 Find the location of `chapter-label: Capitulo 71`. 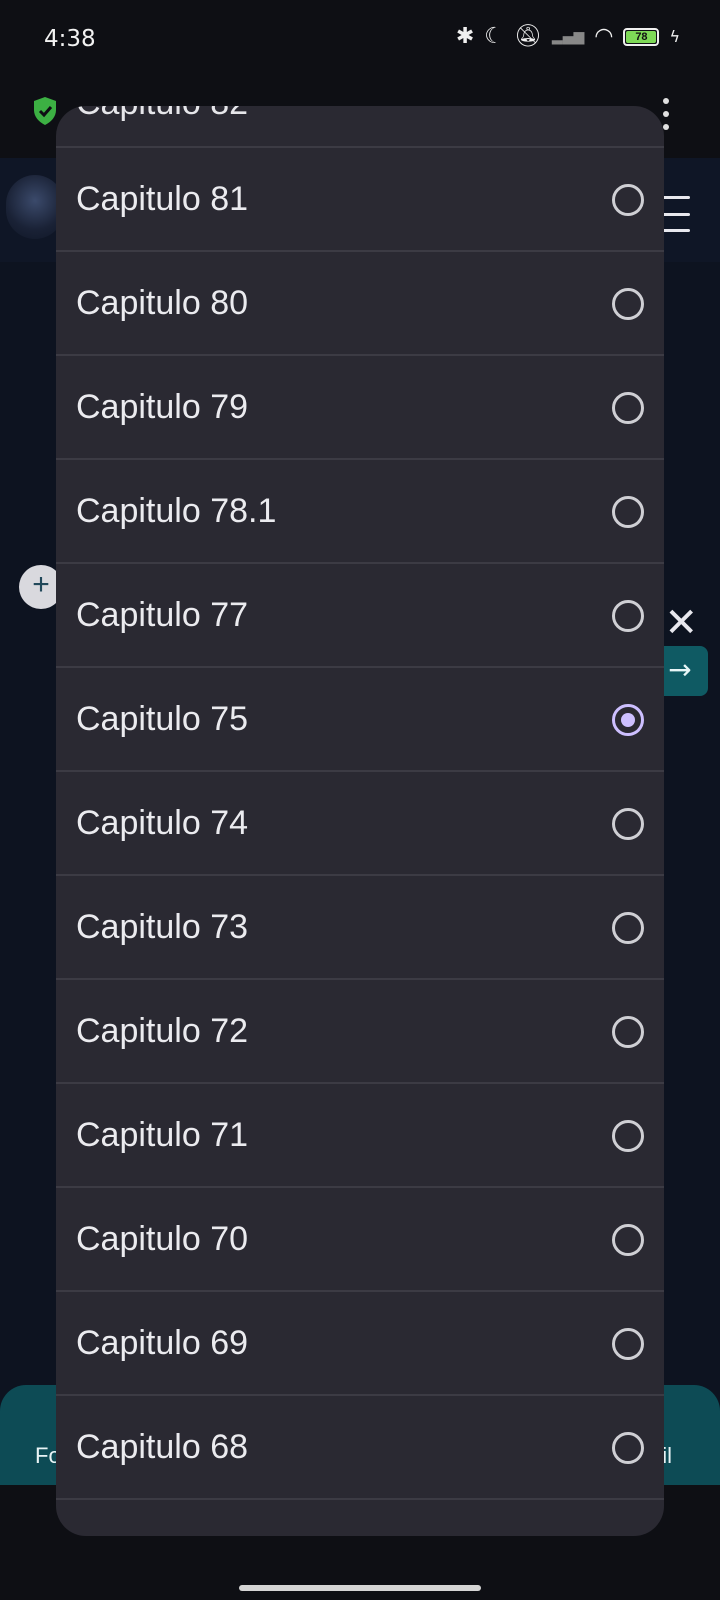

chapter-label: Capitulo 71 is located at coordinates (162, 1134).